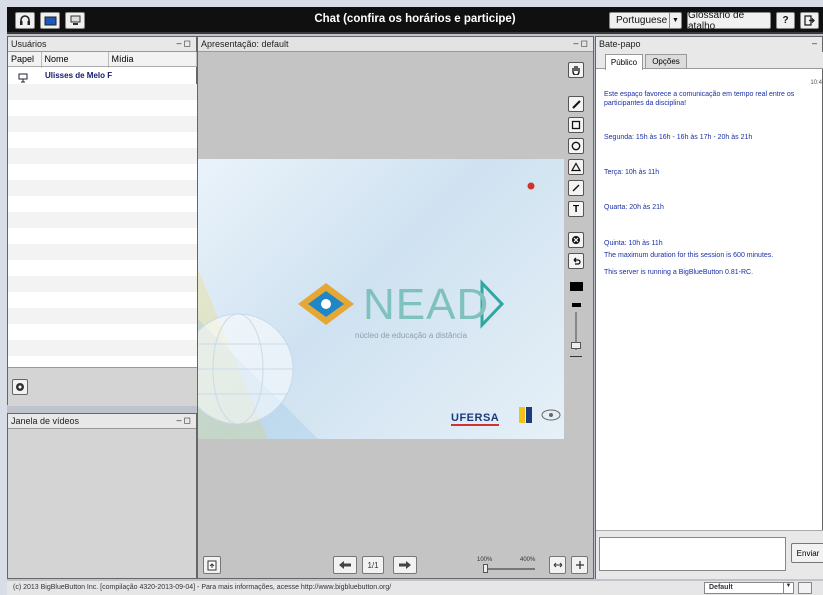 The image size is (823, 595). I want to click on text-tool-icon: T, so click(576, 209).